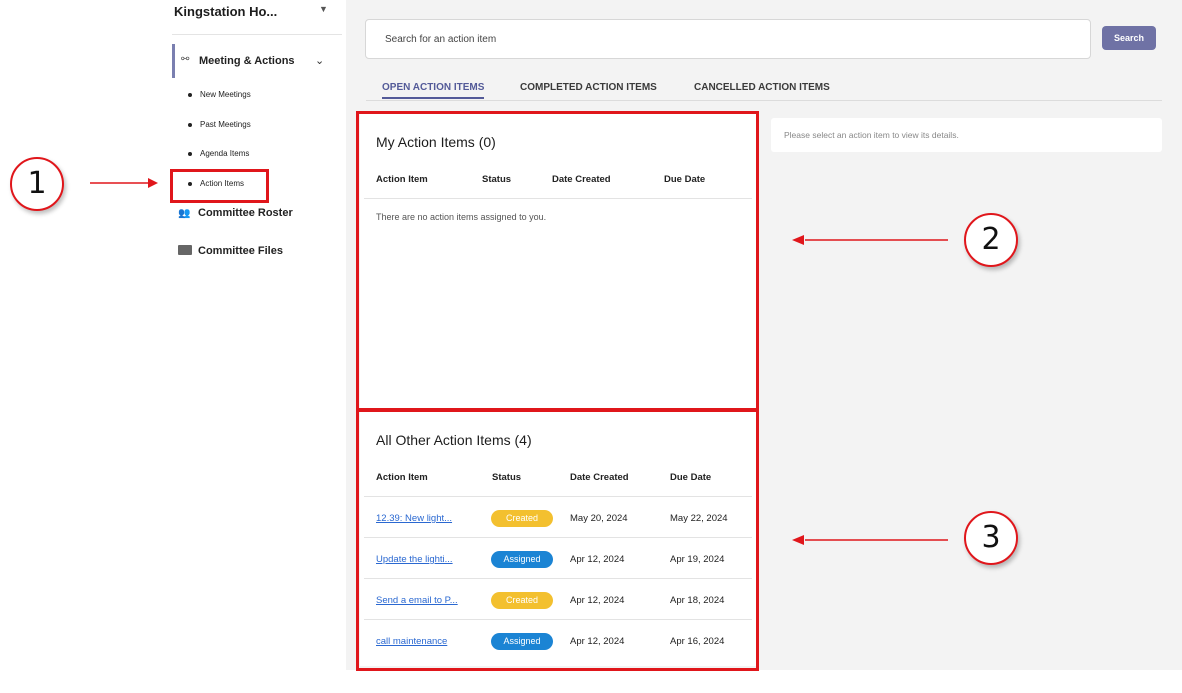 This screenshot has width=1182, height=693. Describe the element at coordinates (991, 538) in the screenshot. I see `annotation-circle-3: 3` at that location.